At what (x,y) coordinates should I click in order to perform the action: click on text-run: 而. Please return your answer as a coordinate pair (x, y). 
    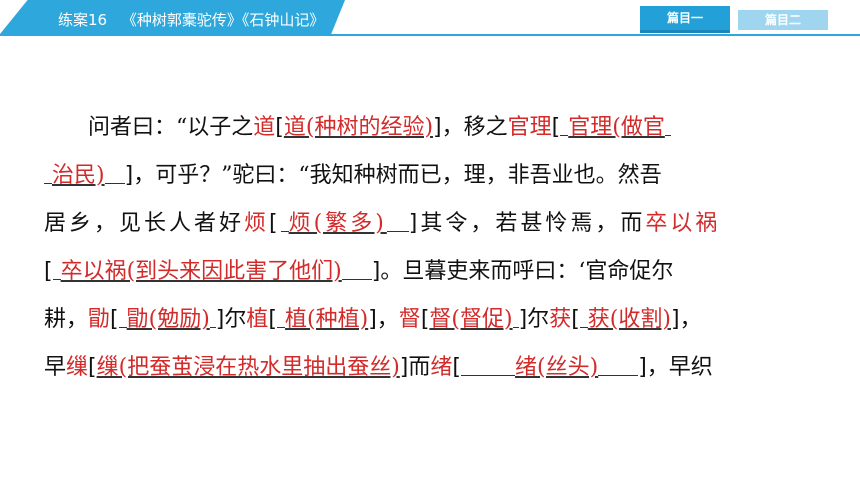
    Looking at the image, I should click on (419, 367).